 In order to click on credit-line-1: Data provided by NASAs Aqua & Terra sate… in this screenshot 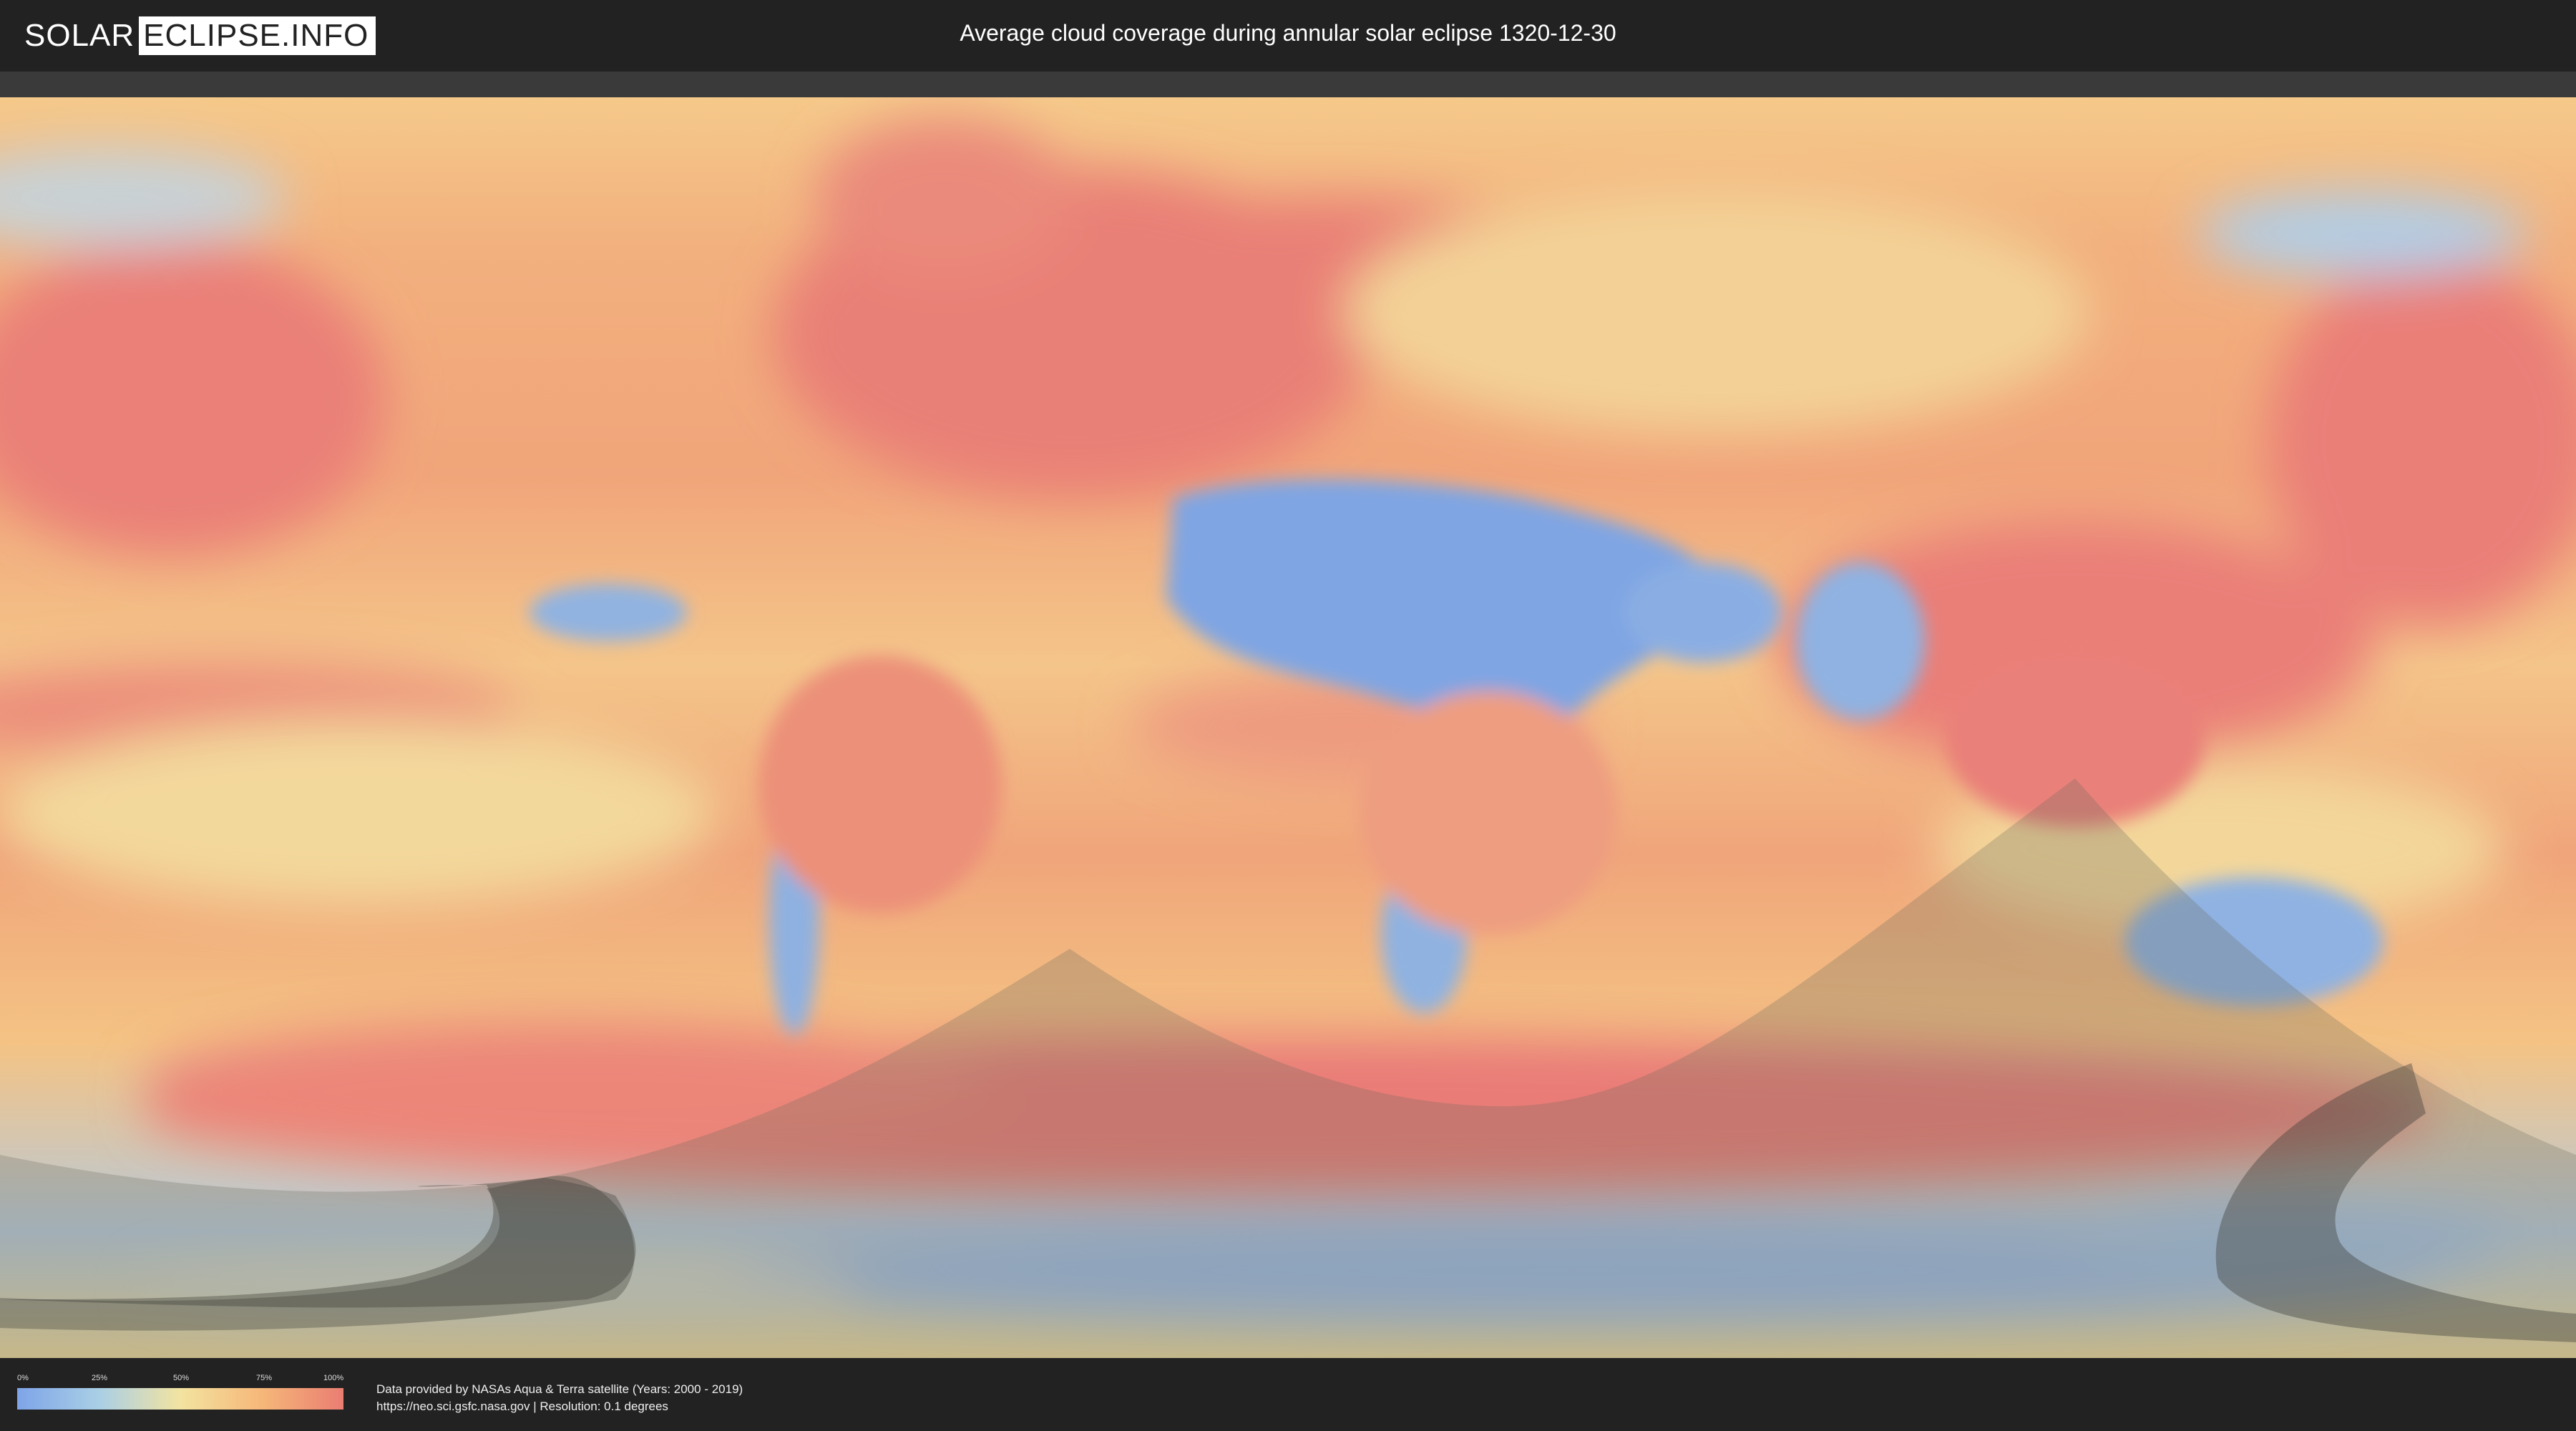, I will do `click(559, 1389)`.